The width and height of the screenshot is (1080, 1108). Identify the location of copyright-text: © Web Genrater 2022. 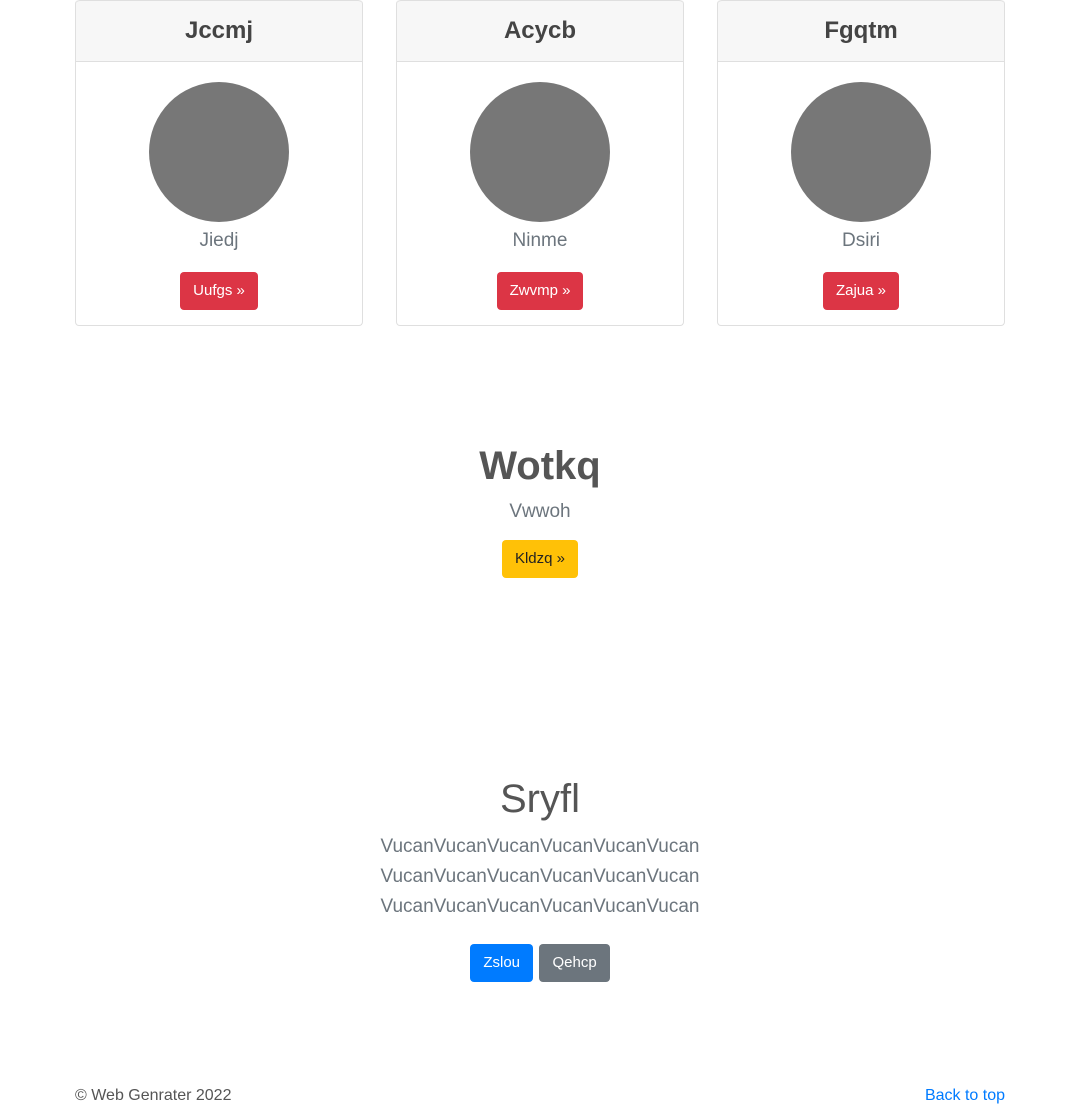
(153, 1095).